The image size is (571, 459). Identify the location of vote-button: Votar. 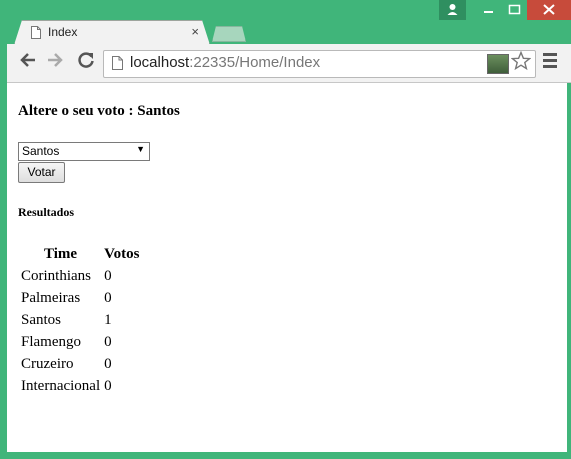
(41, 172).